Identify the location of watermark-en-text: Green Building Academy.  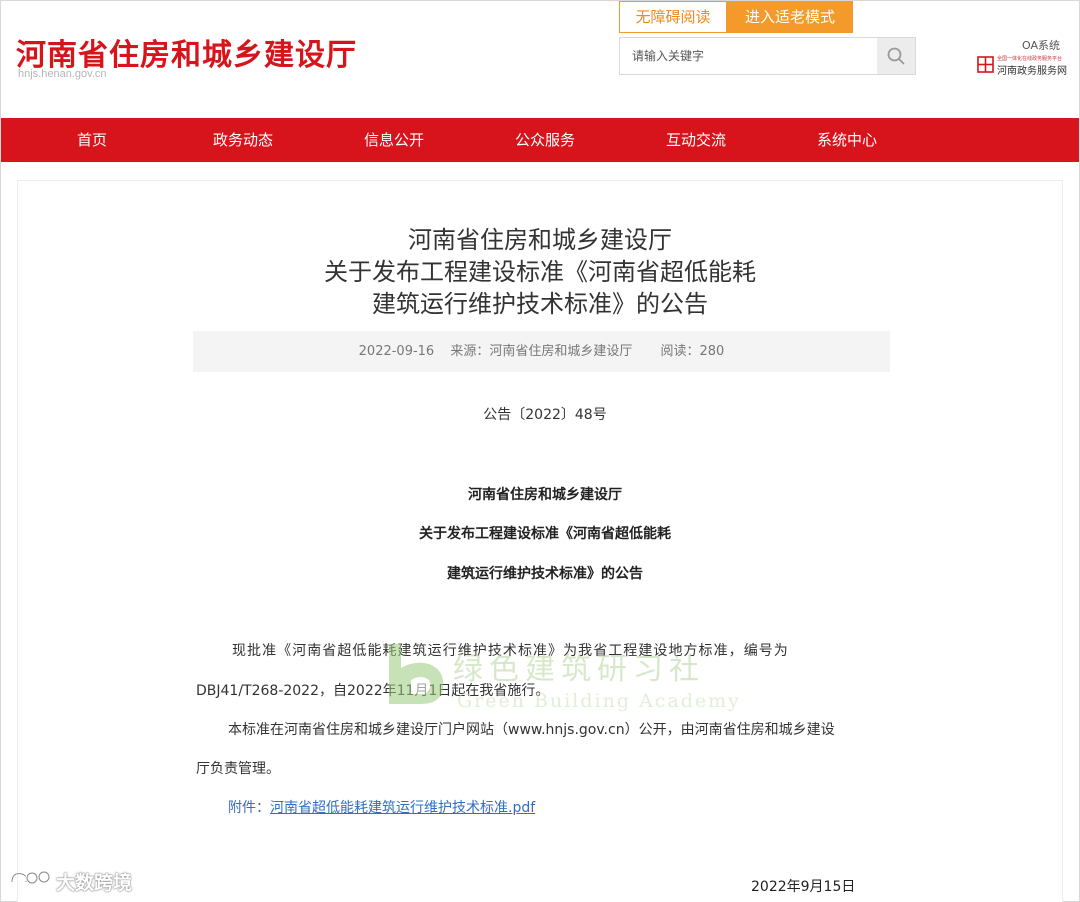
(599, 701).